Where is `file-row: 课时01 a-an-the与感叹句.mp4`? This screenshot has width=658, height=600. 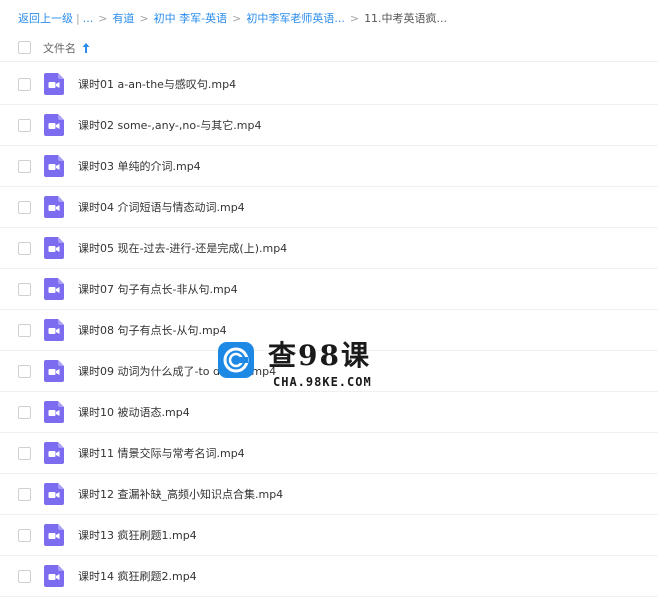 file-row: 课时01 a-an-the与感叹句.mp4 is located at coordinates (329, 84).